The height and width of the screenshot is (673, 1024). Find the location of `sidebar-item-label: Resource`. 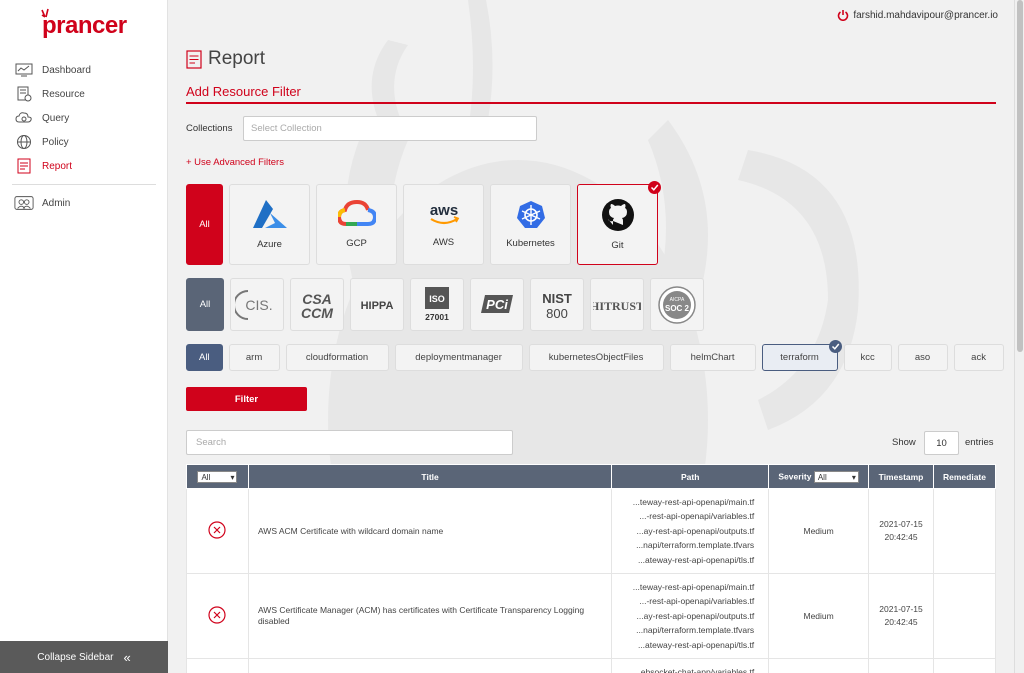

sidebar-item-label: Resource is located at coordinates (63, 94).